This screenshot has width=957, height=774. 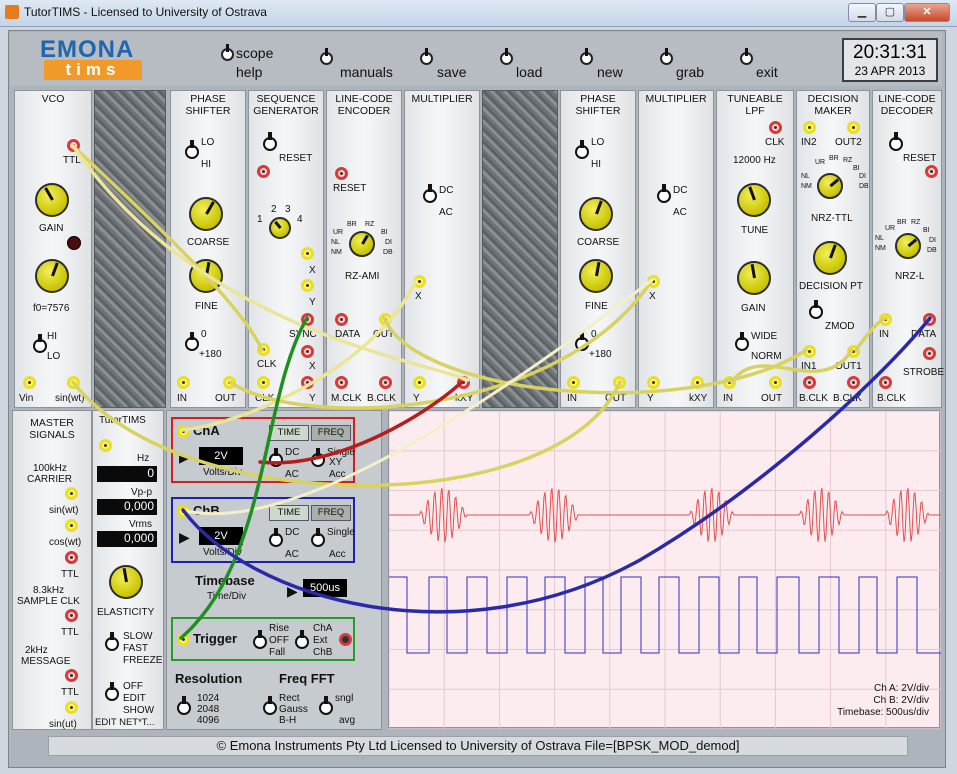 I want to click on seqgen-reset-socket, so click(x=263, y=171).